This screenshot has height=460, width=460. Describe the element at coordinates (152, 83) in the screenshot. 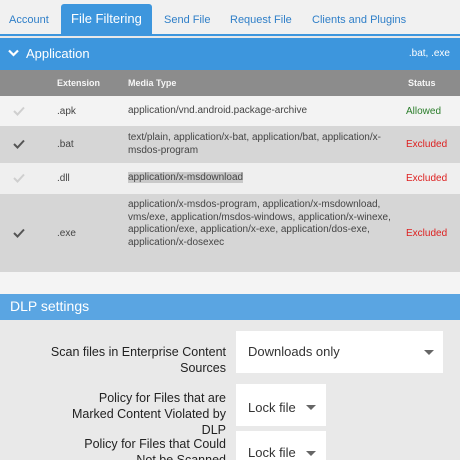

I see `column-header-media-type: Media Type` at that location.